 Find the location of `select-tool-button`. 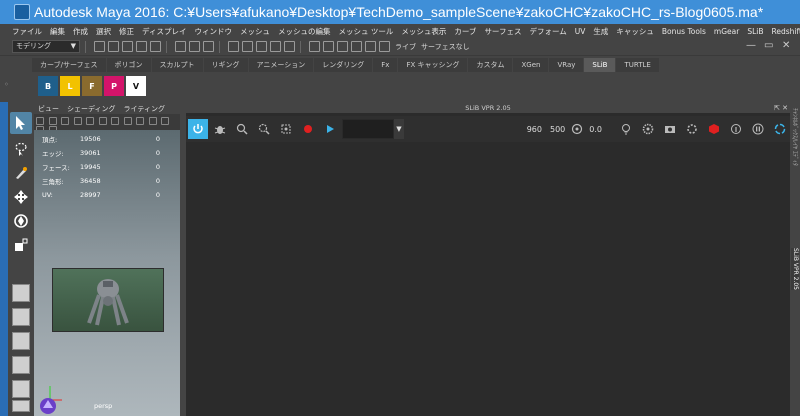

select-tool-button is located at coordinates (21, 123).